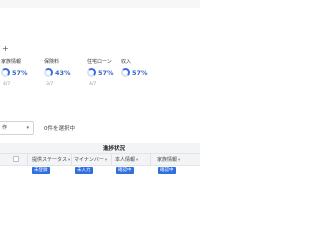 Image resolution: width=320 pixels, height=240 pixels. Describe the element at coordinates (5, 49) in the screenshot. I see `plus-icon: +` at that location.